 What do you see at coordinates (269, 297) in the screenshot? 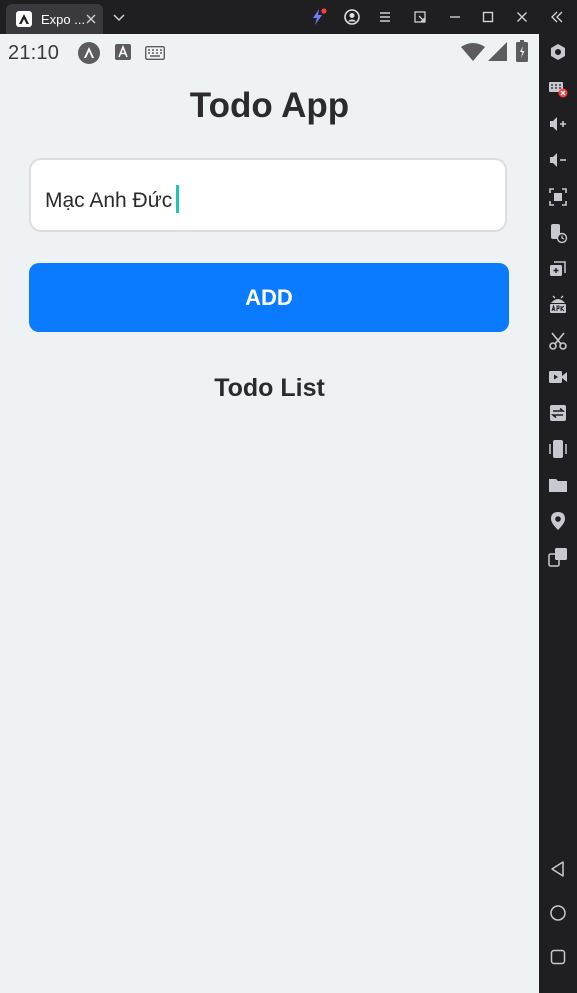
I see `add-button: ADD` at bounding box center [269, 297].